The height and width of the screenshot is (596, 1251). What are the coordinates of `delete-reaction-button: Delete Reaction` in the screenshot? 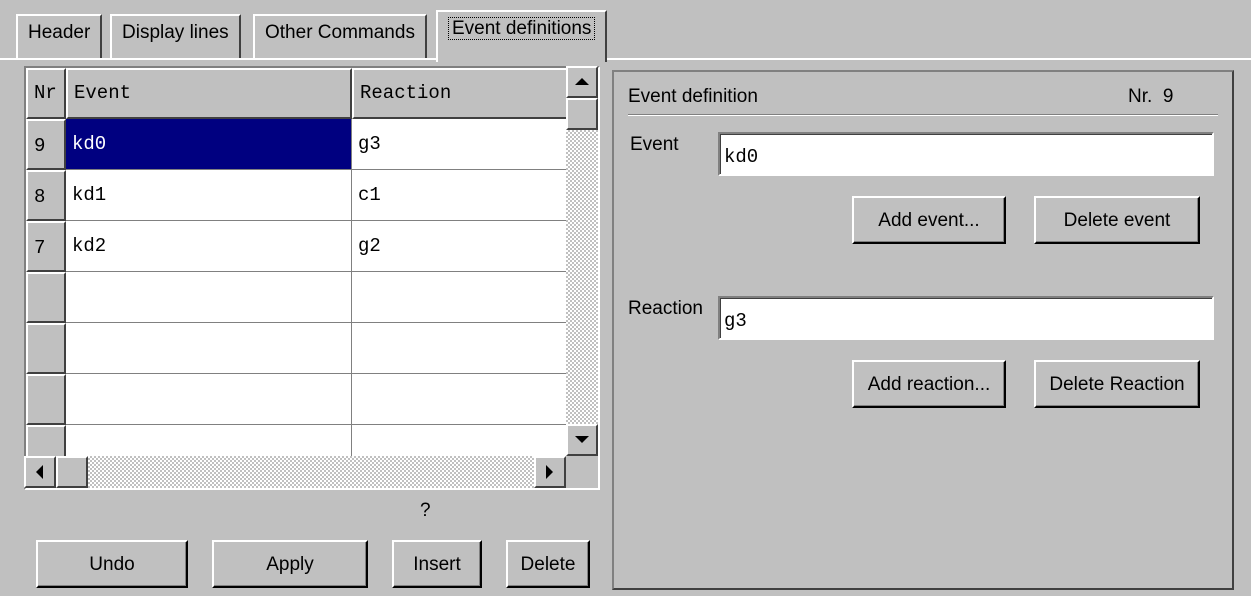 It's located at (1117, 384).